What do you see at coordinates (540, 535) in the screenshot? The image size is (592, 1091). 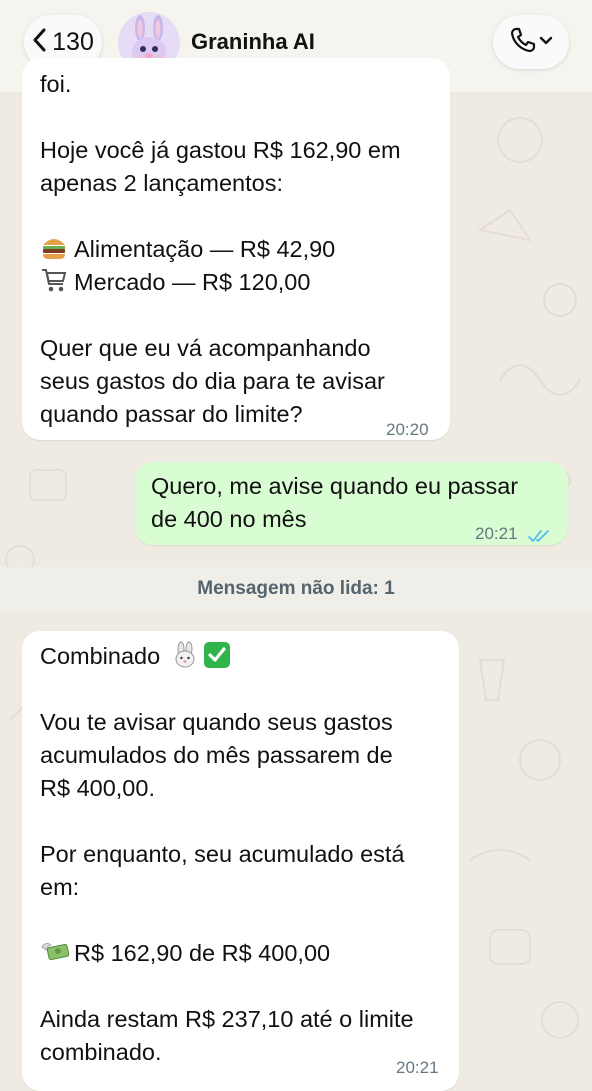 I see `double-check-icon` at bounding box center [540, 535].